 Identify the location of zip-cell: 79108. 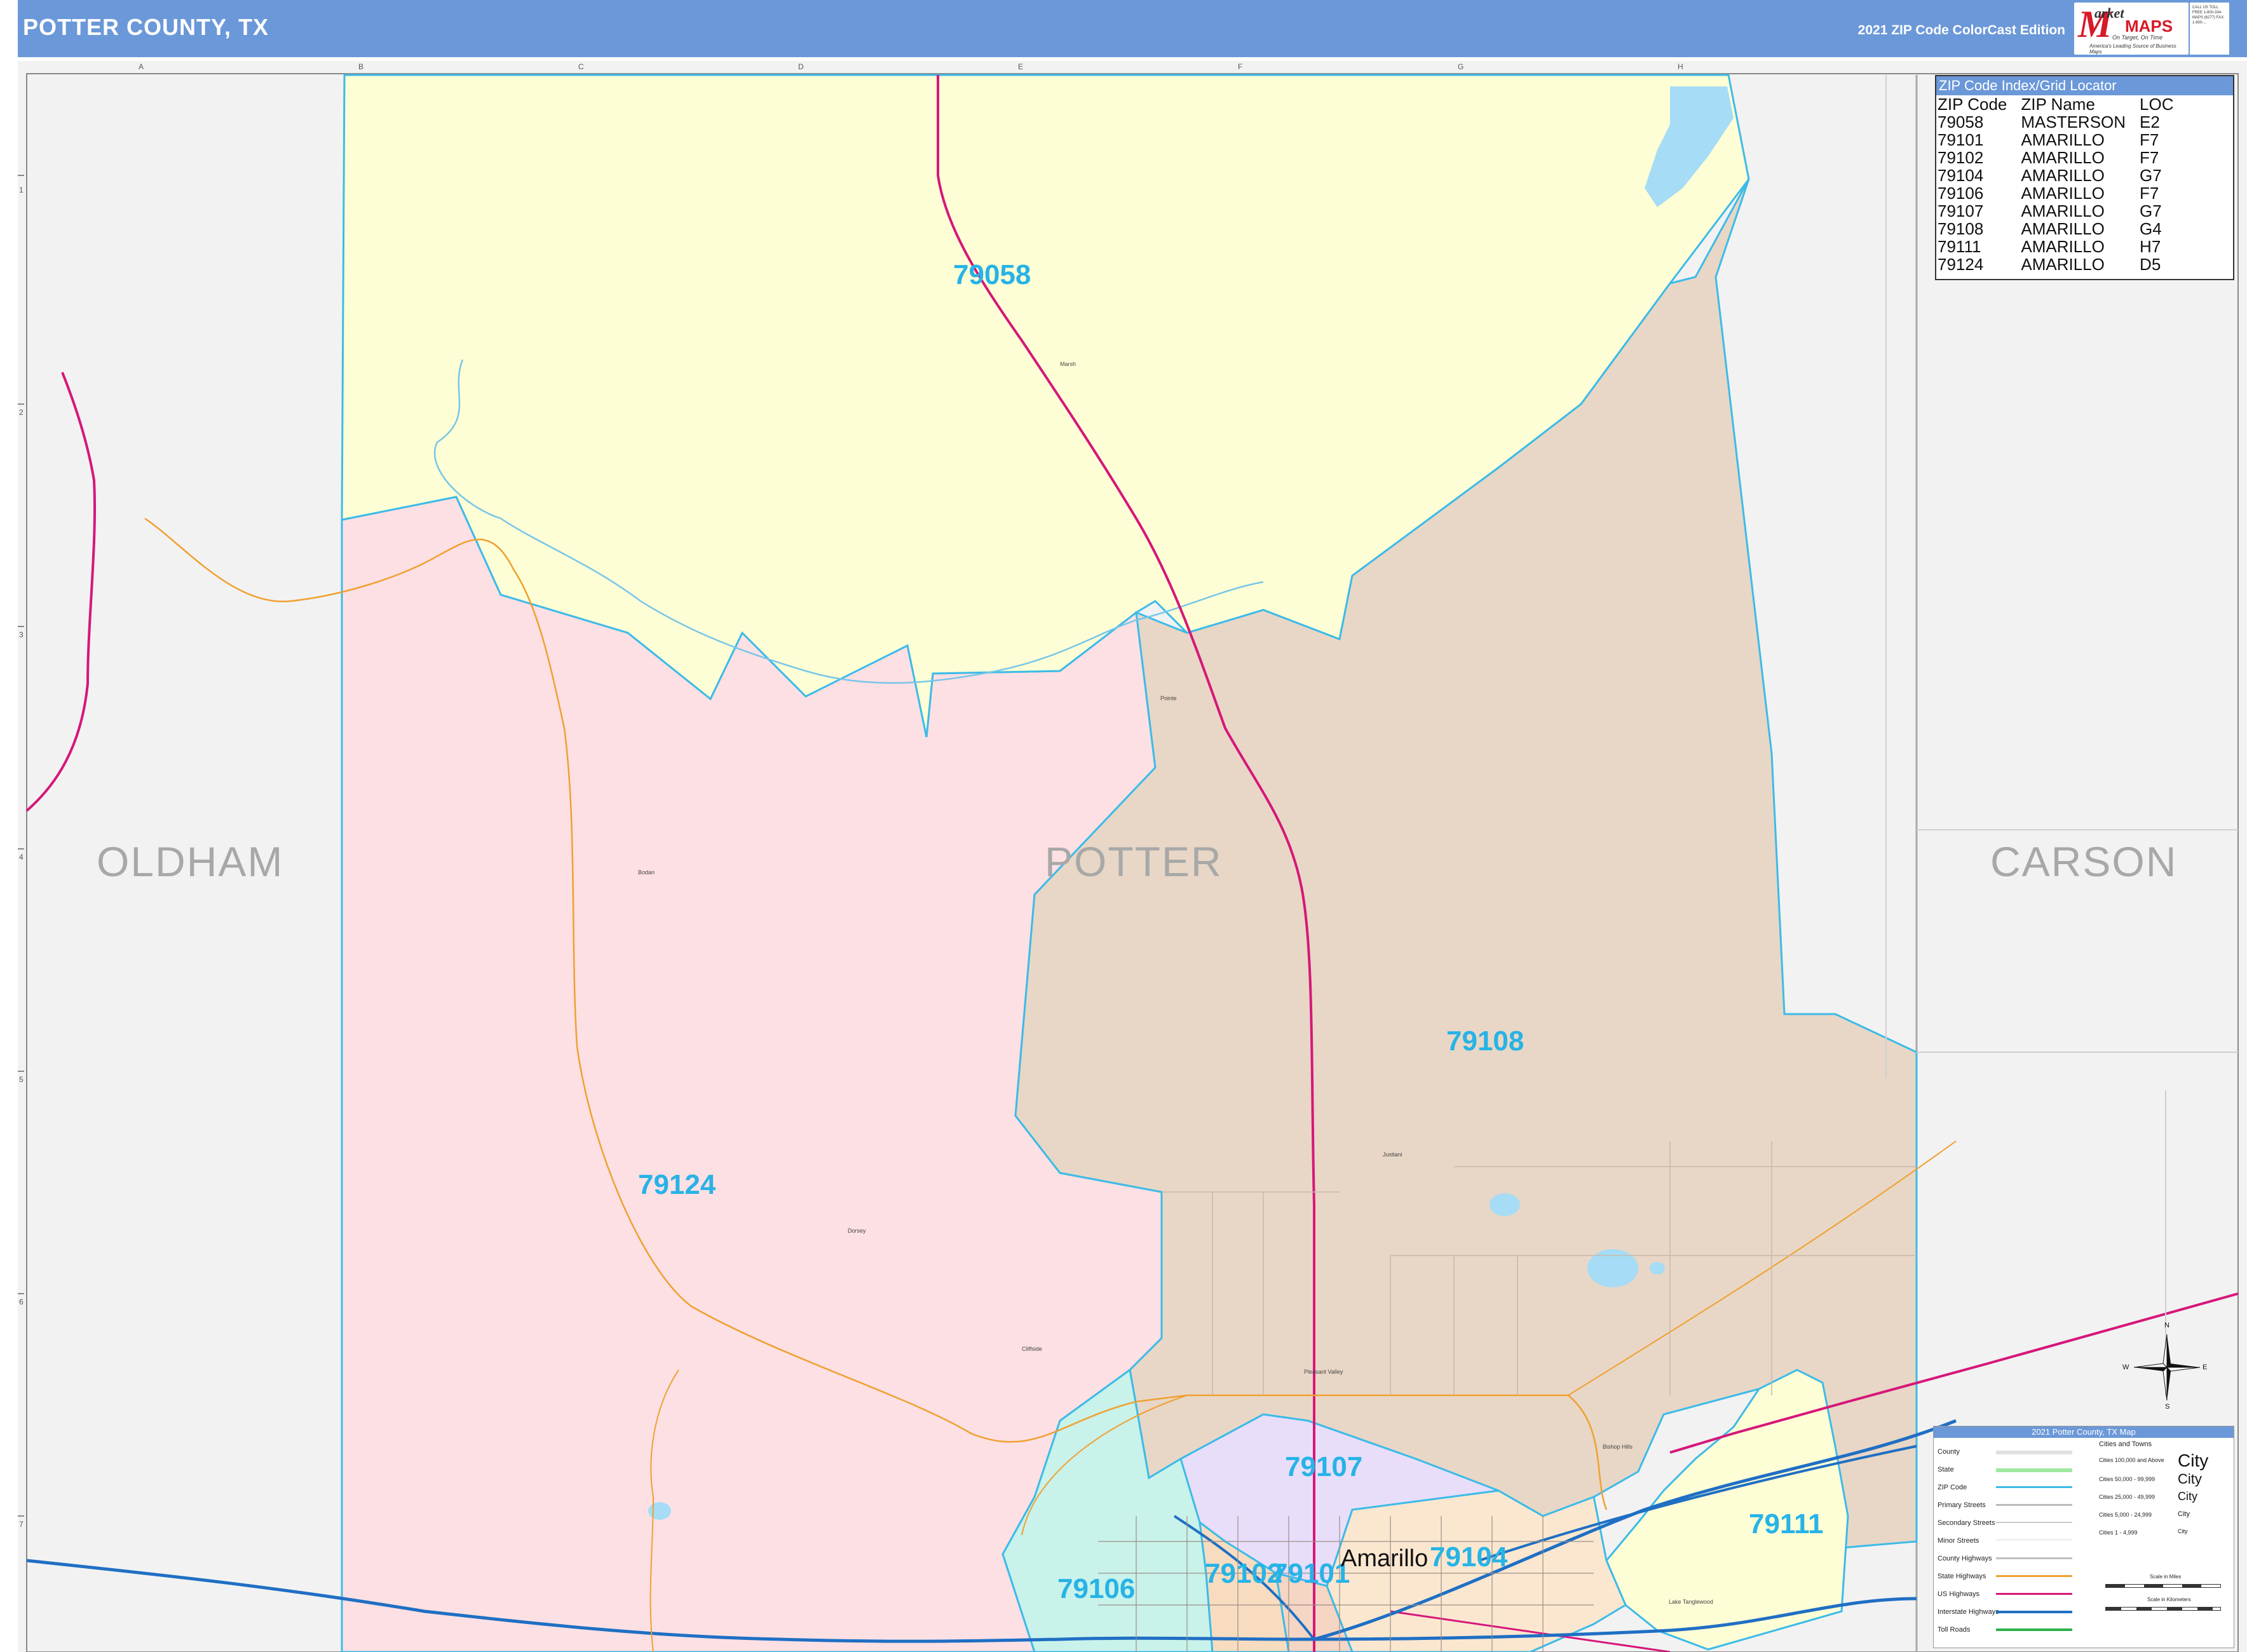
(1961, 228).